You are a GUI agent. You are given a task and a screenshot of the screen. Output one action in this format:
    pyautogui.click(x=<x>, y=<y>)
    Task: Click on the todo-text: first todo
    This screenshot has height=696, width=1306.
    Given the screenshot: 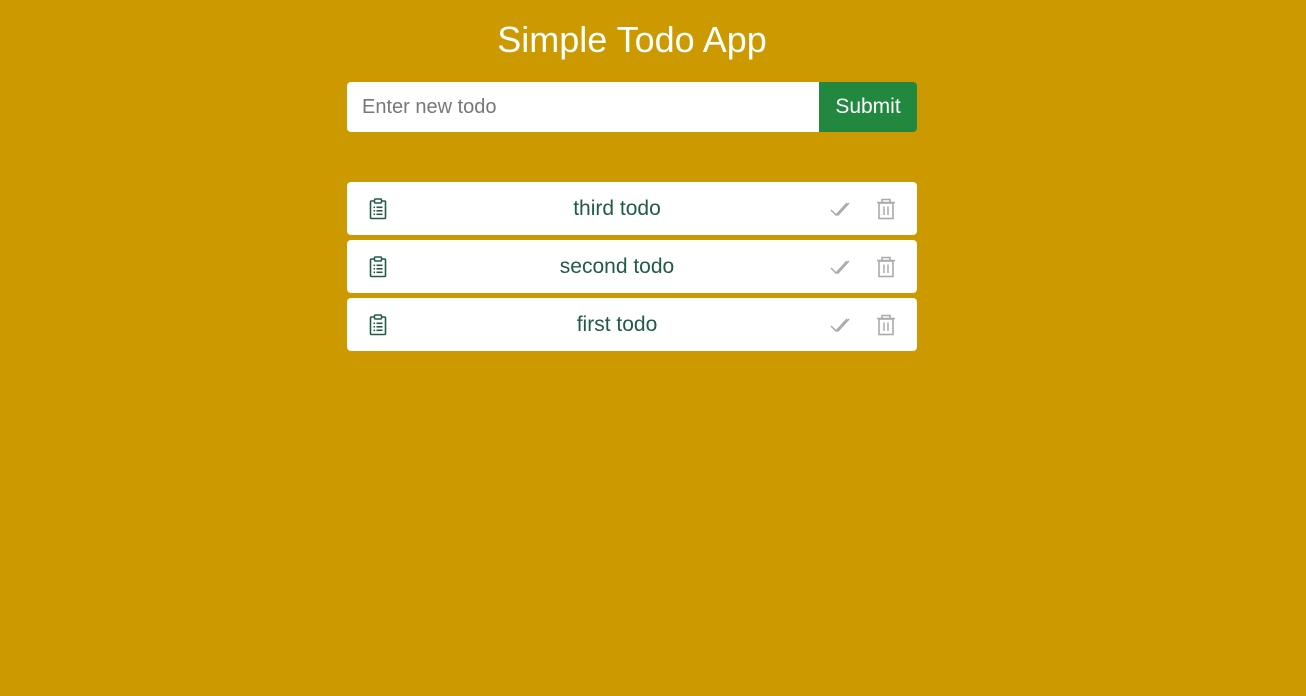 What is the action you would take?
    pyautogui.click(x=617, y=324)
    